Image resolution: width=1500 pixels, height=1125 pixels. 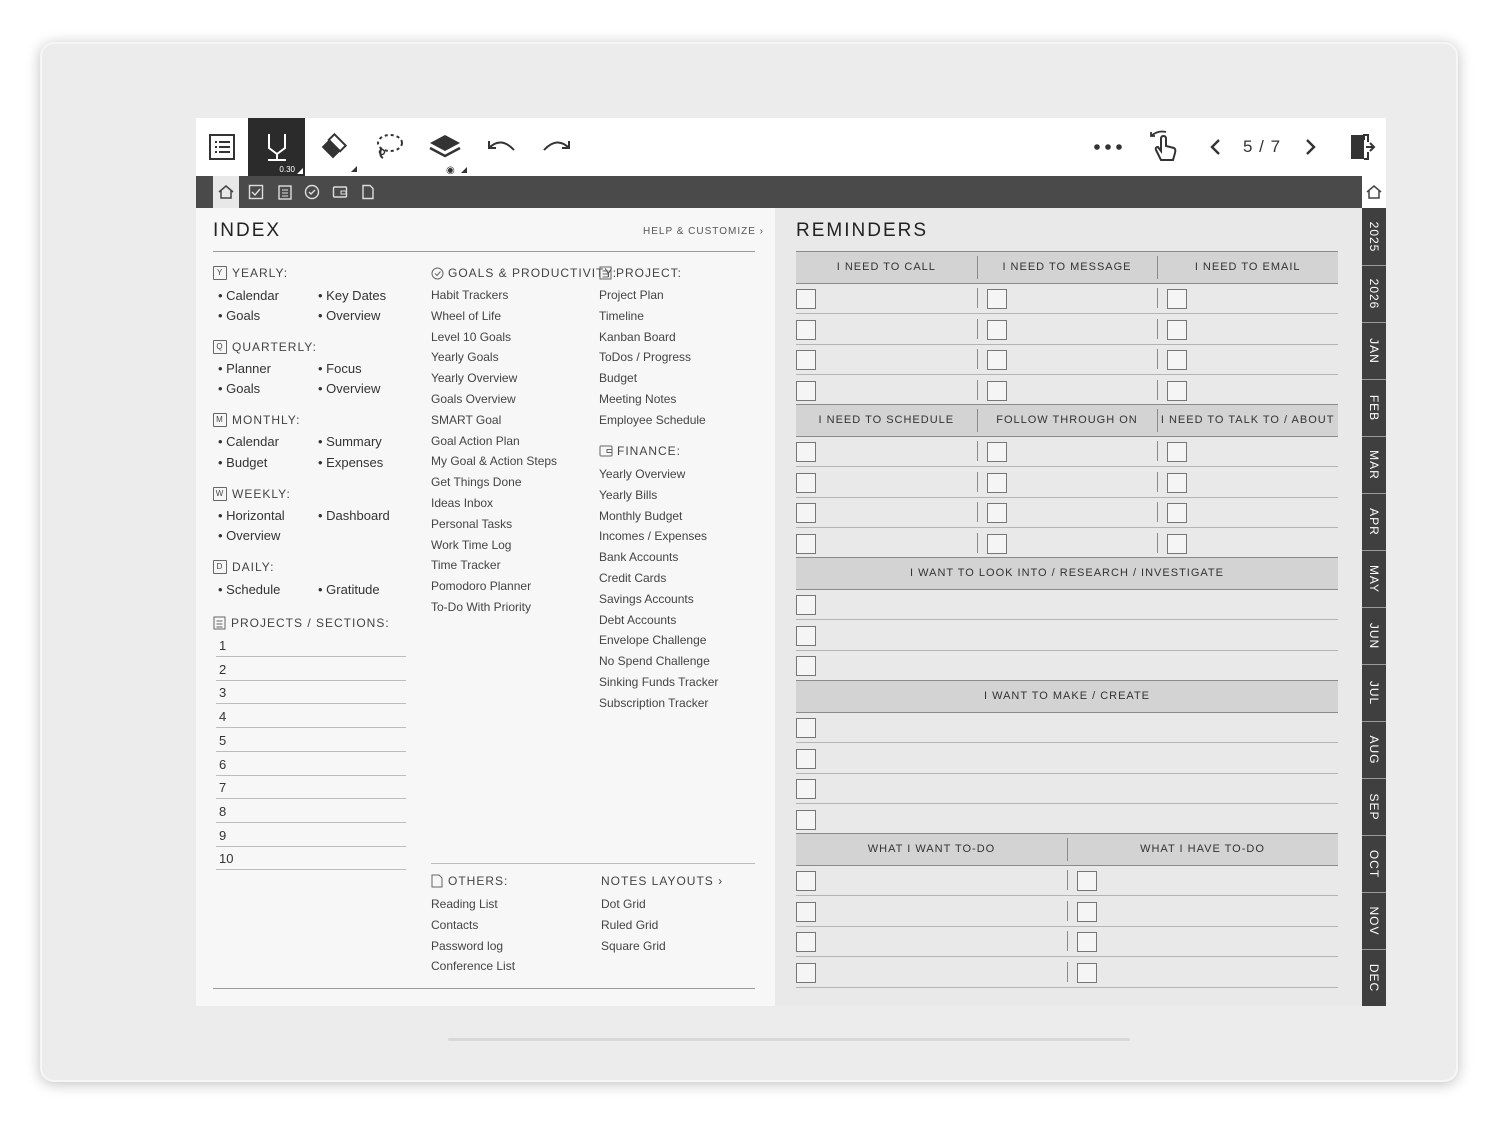 What do you see at coordinates (349, 589) in the screenshot?
I see `link-daily-gratitude: • Gratitude` at bounding box center [349, 589].